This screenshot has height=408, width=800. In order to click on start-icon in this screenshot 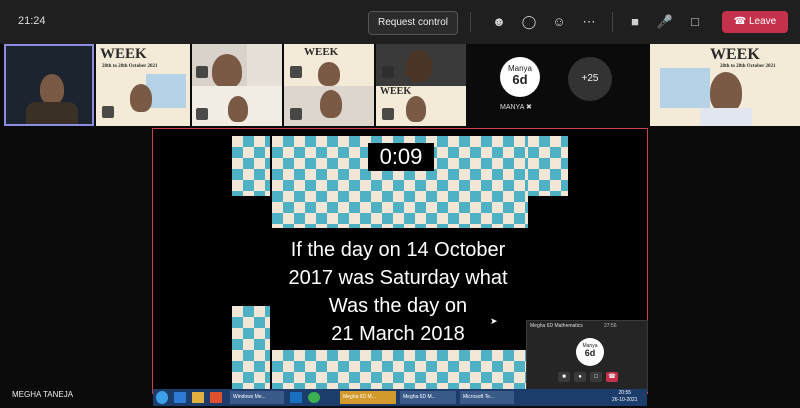, I will do `click(162, 397)`.